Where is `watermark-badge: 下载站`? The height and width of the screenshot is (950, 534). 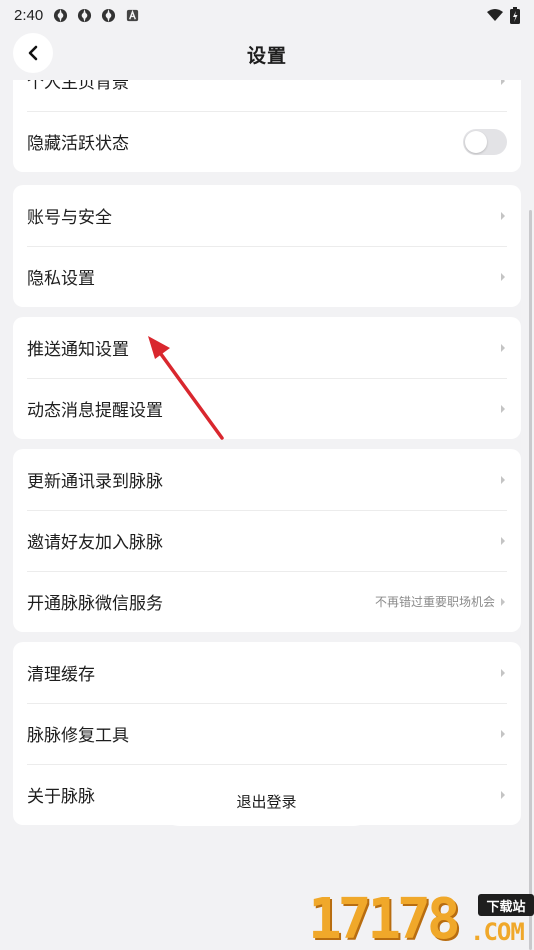
watermark-badge: 下载站 is located at coordinates (506, 905).